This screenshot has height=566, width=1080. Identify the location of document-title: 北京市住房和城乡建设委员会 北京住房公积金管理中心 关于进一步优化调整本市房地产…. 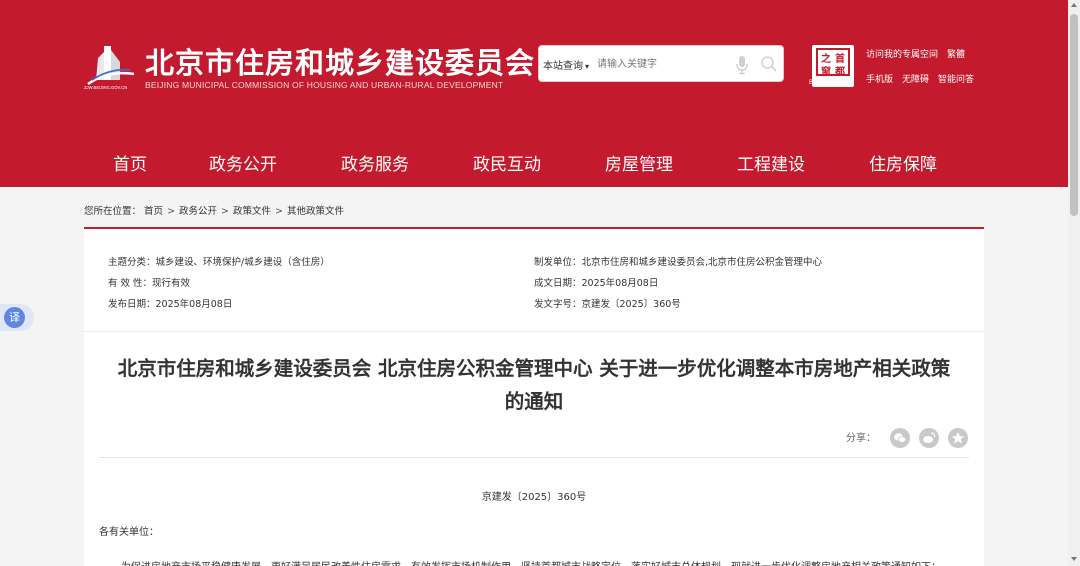
(534, 385).